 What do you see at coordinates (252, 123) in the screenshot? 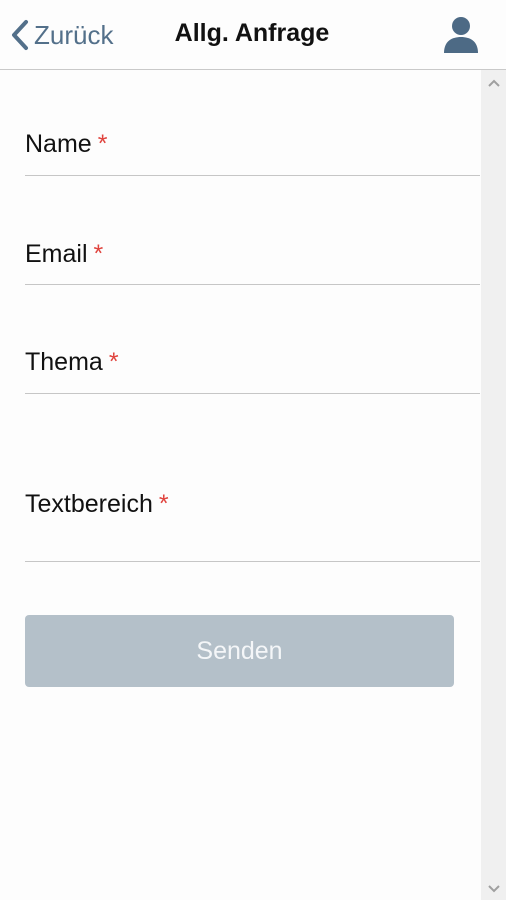
I see `name-field: Name *` at bounding box center [252, 123].